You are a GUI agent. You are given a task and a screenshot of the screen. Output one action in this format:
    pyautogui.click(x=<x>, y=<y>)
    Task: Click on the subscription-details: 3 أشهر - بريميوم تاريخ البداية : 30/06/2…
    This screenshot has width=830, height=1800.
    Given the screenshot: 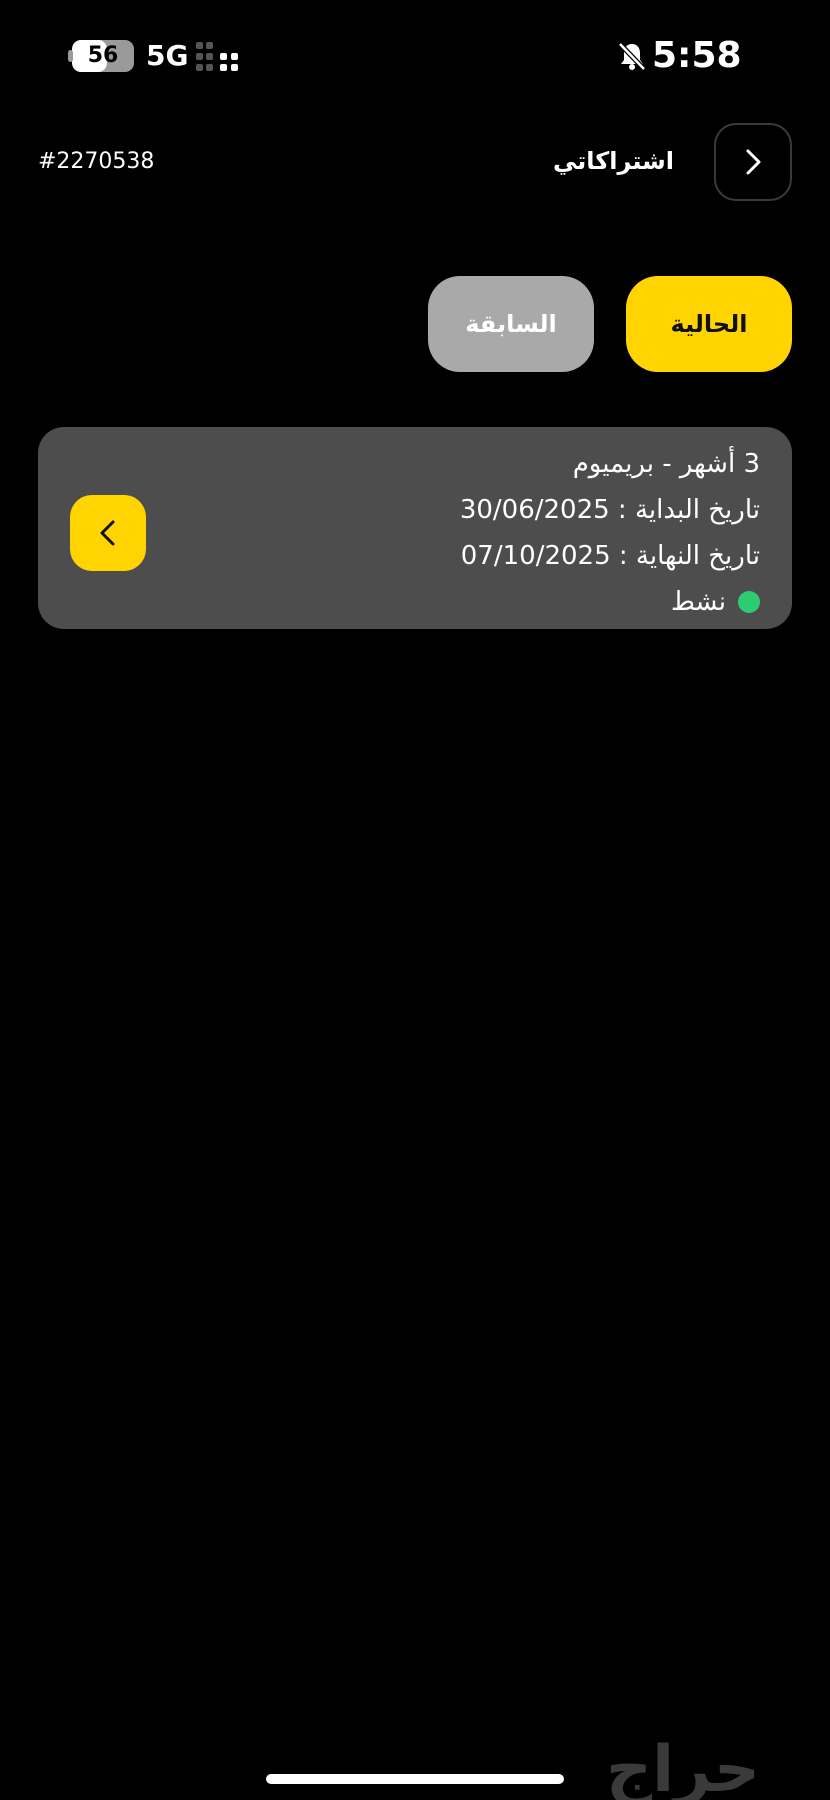 What is the action you would take?
    pyautogui.click(x=610, y=533)
    